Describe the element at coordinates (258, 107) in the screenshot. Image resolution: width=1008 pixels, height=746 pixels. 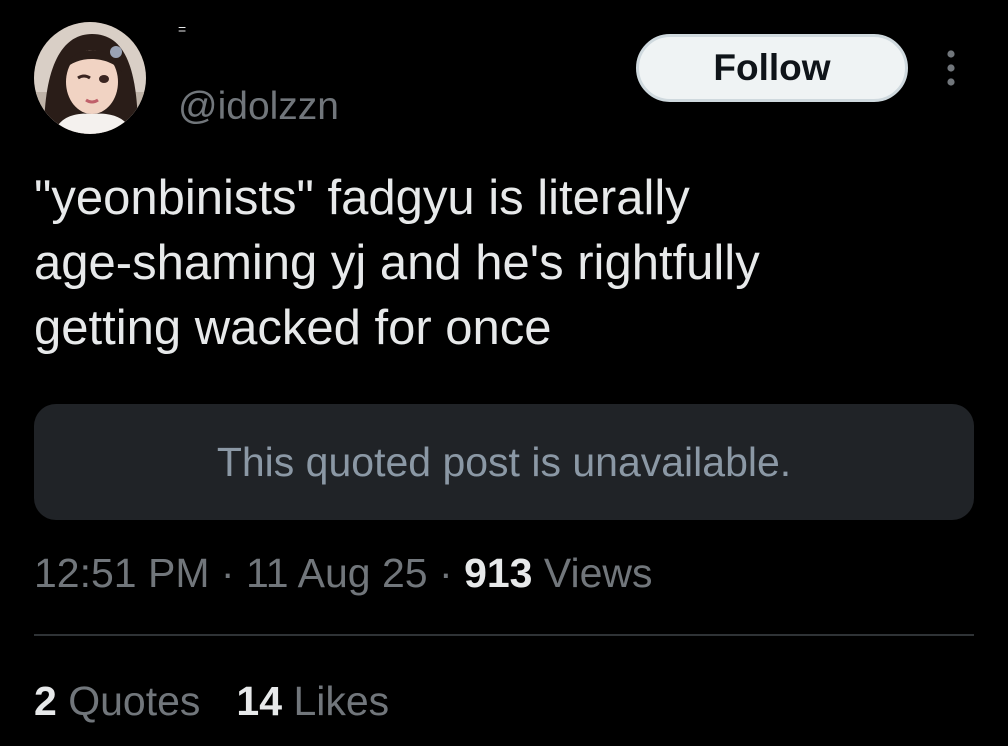
I see `author-handle: @idolzzn` at that location.